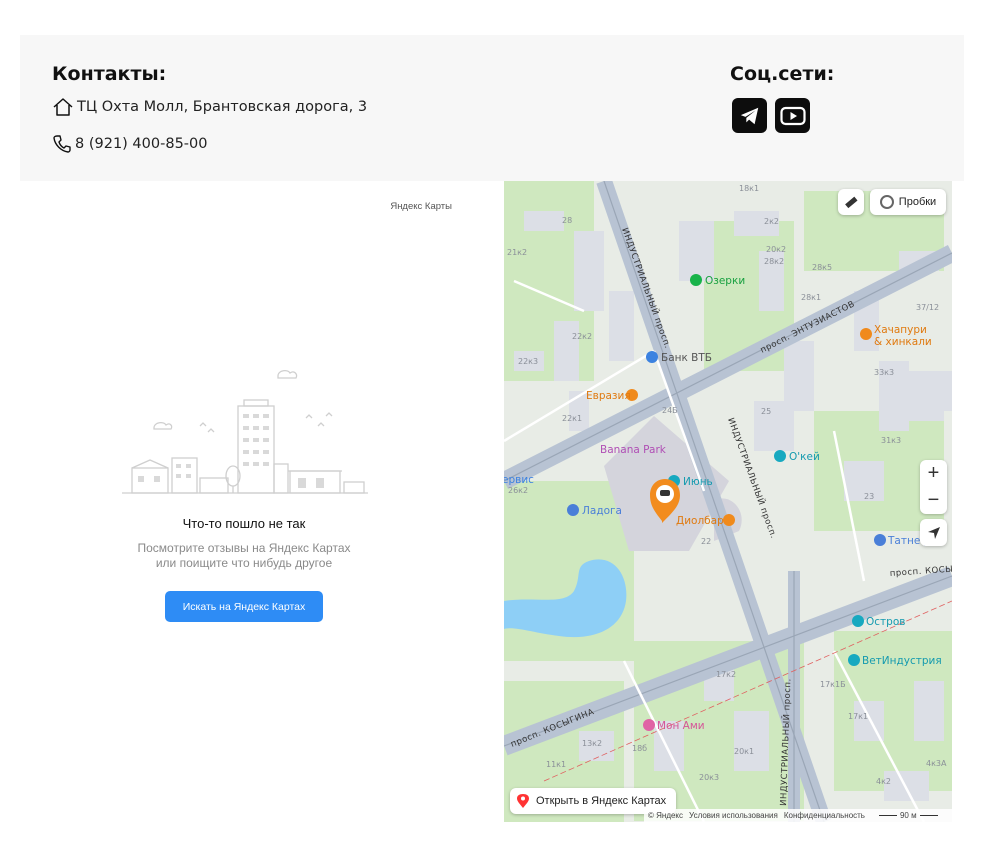 The height and width of the screenshot is (858, 991). I want to click on house-number: 37/12, so click(927, 307).